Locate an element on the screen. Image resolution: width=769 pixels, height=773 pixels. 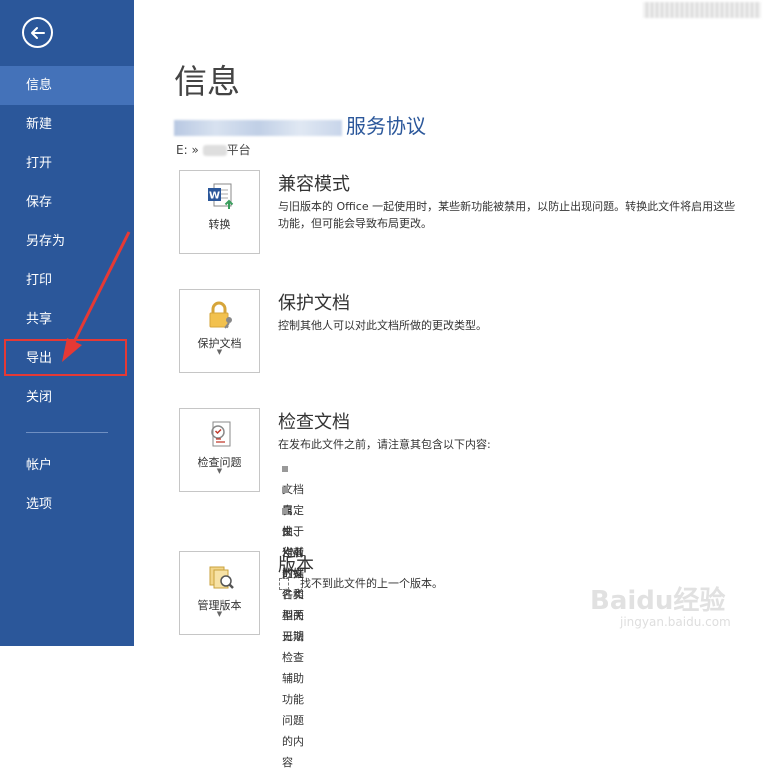
document-title: 服务协议 is located at coordinates (300, 124).